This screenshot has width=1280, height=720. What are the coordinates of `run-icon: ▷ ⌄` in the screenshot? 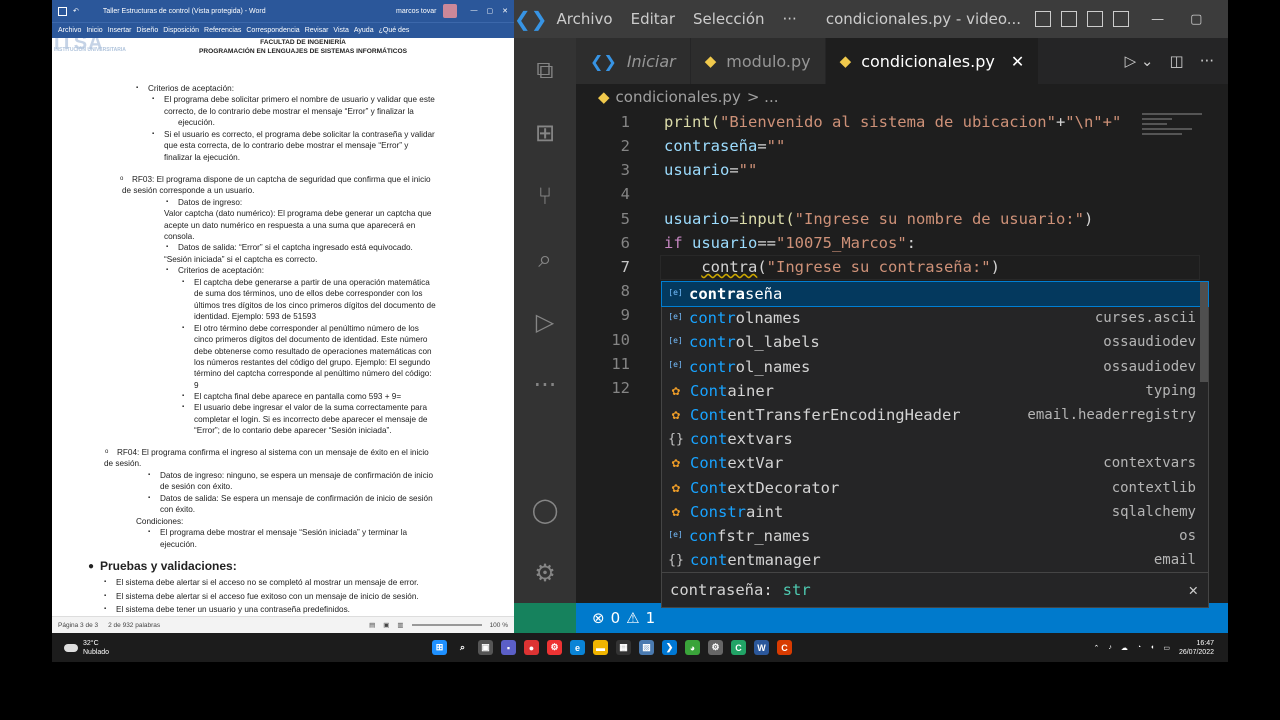 It's located at (1139, 61).